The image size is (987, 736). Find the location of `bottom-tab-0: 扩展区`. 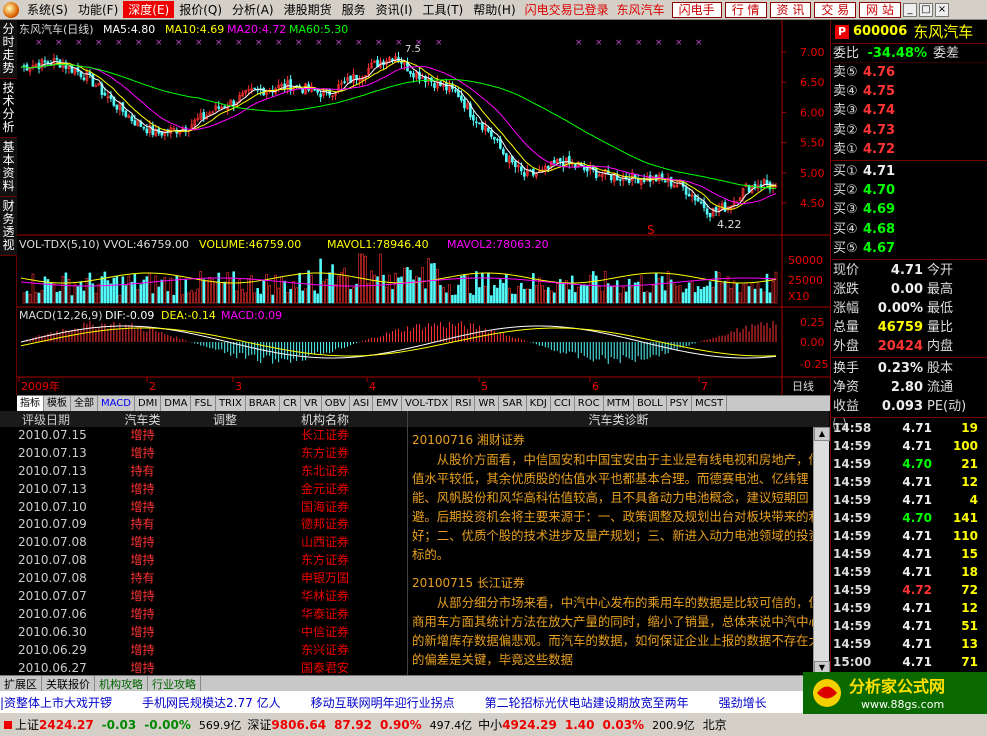

bottom-tab-0: 扩展区 is located at coordinates (21, 683).